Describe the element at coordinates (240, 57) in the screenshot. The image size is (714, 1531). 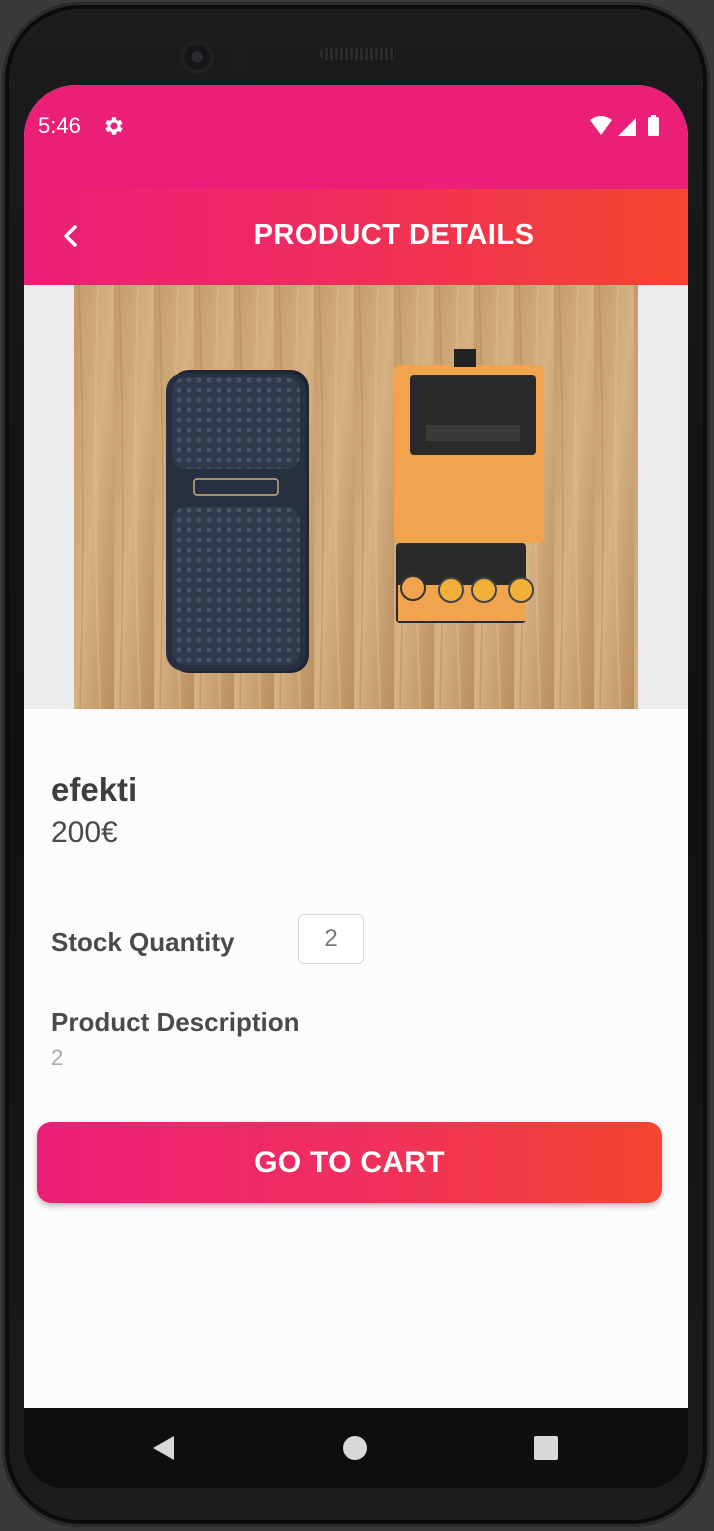
I see `proximity-sensor` at that location.